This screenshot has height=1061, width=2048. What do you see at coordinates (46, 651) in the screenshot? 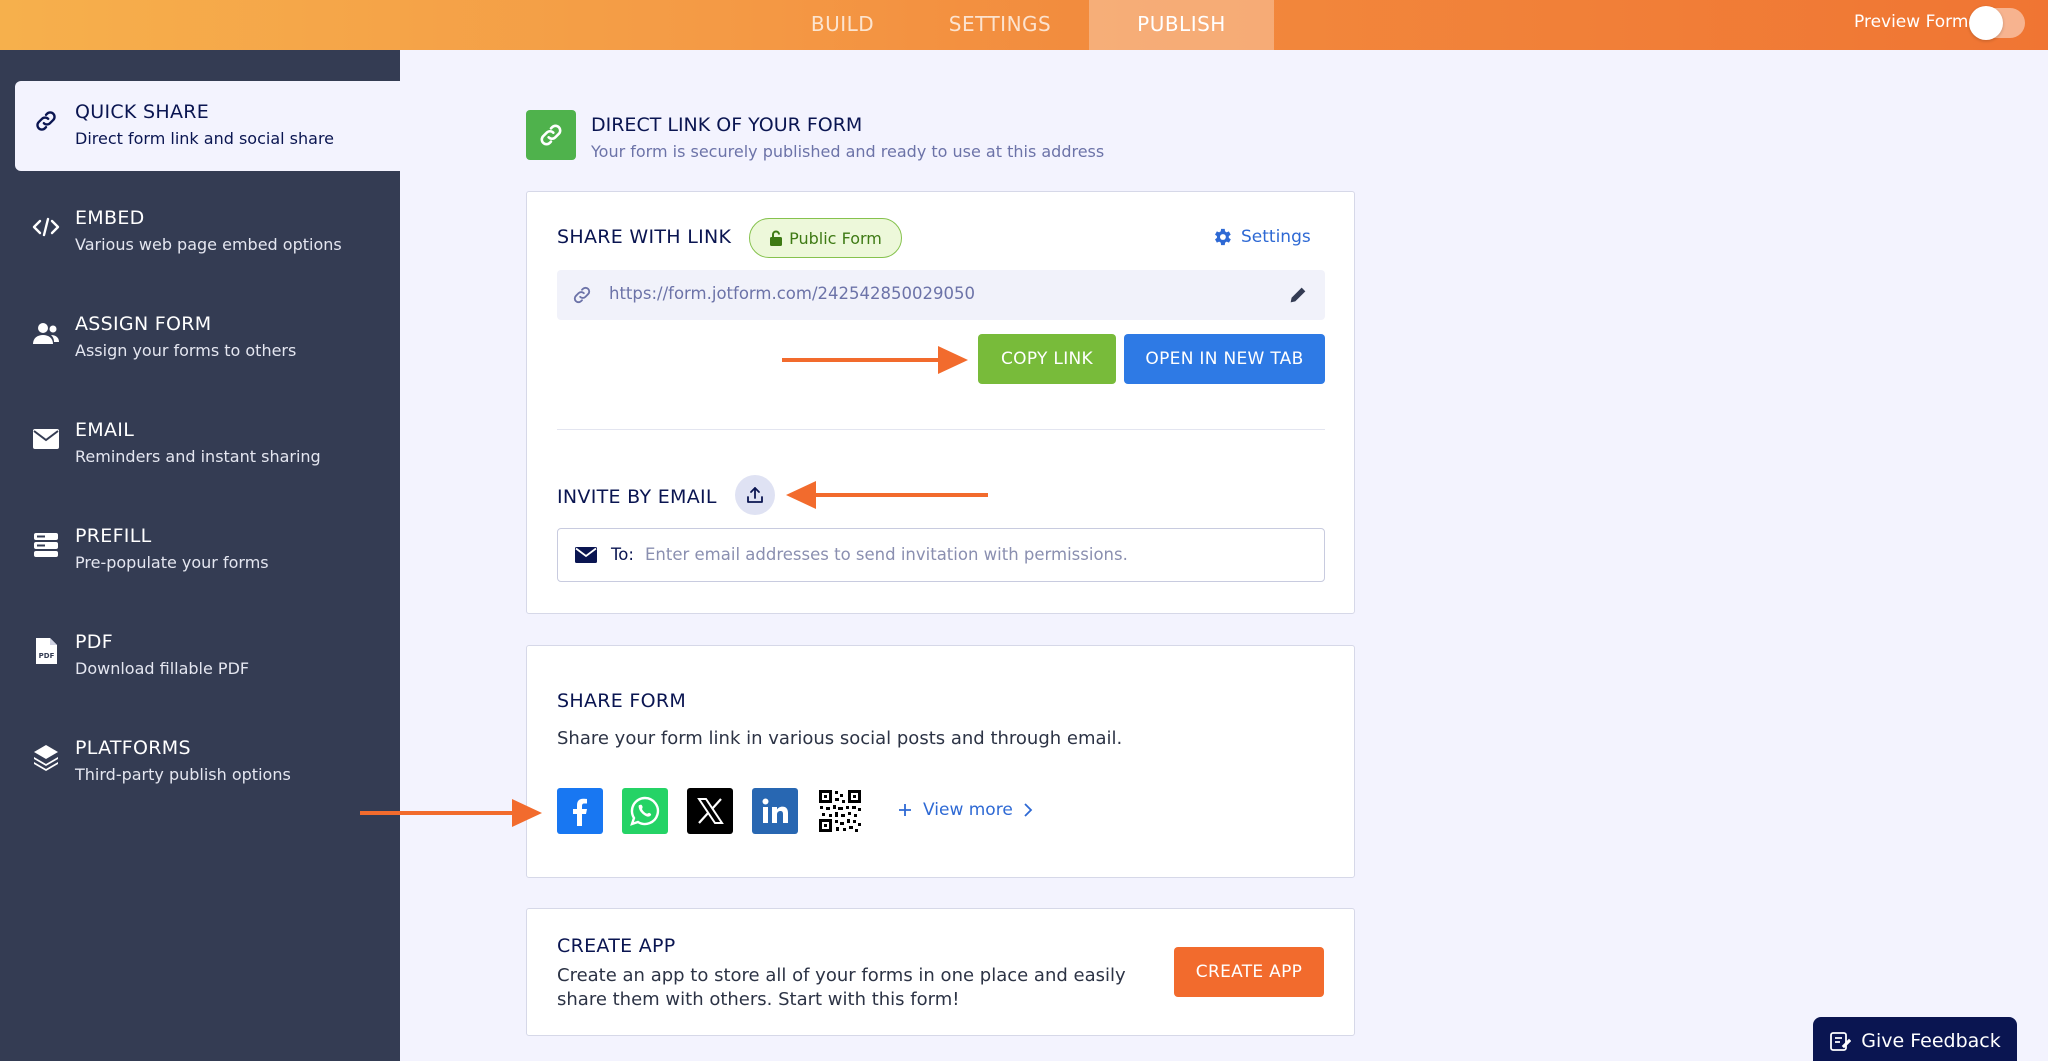
I see `pdf-icon: PDF` at bounding box center [46, 651].